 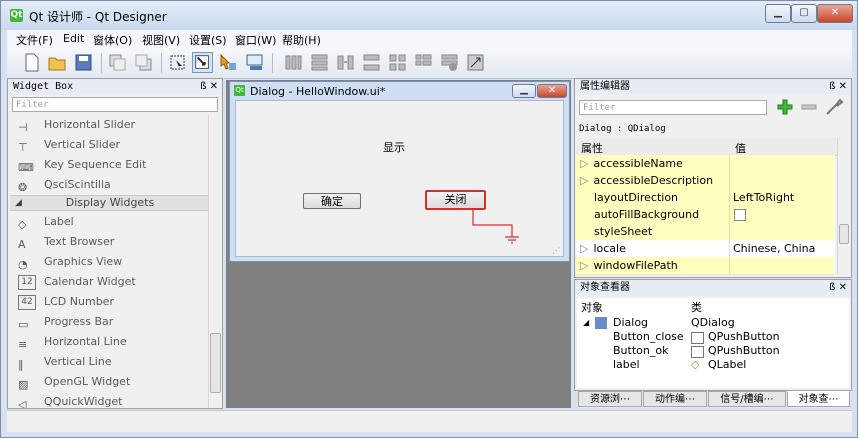 What do you see at coordinates (455, 200) in the screenshot?
I see `close-dialog-button: 关闭` at bounding box center [455, 200].